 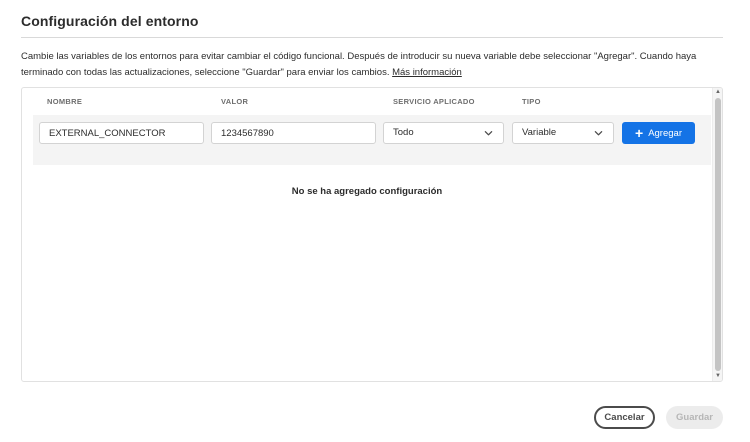 What do you see at coordinates (427, 72) in the screenshot?
I see `more-info-link: Más información` at bounding box center [427, 72].